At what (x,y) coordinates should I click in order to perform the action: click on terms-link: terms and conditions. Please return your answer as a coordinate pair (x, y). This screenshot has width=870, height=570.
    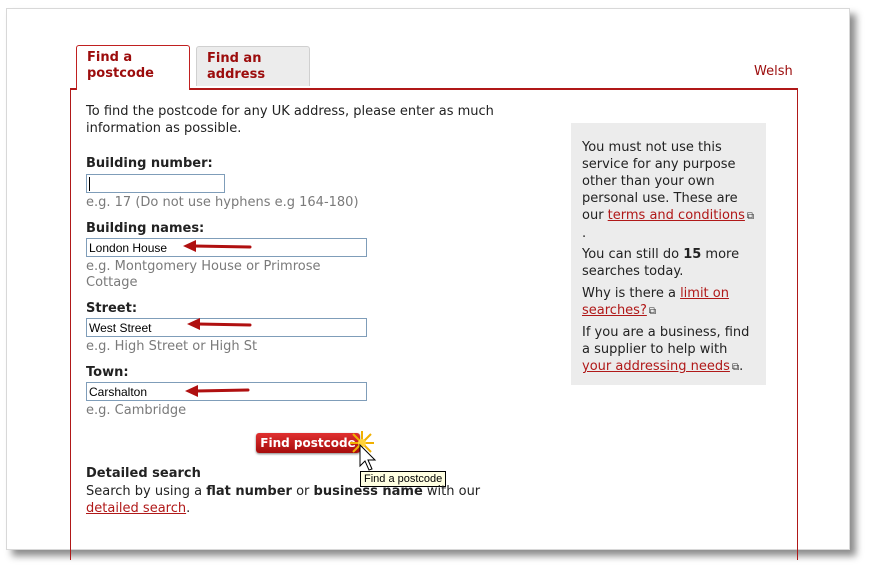
    Looking at the image, I should click on (676, 215).